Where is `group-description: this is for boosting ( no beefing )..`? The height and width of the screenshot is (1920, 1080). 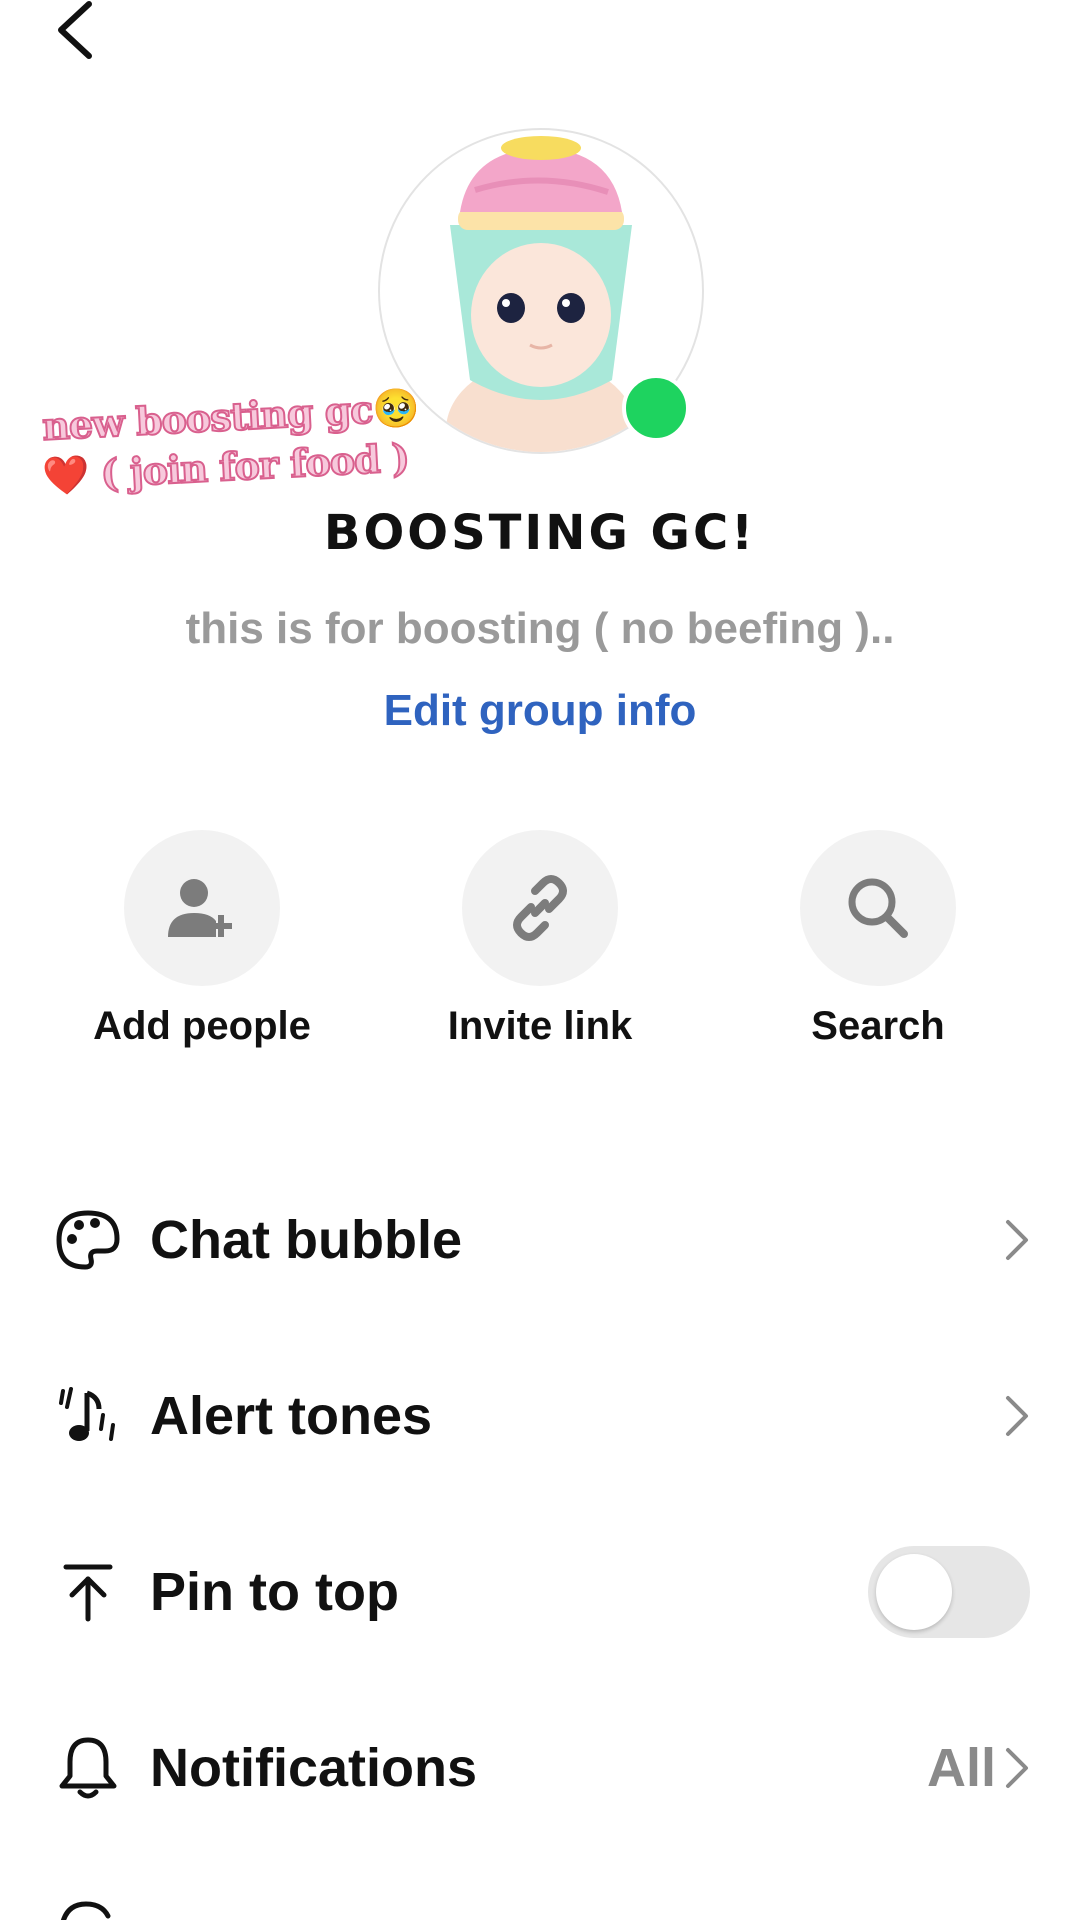 group-description: this is for boosting ( no beefing ).. is located at coordinates (540, 628).